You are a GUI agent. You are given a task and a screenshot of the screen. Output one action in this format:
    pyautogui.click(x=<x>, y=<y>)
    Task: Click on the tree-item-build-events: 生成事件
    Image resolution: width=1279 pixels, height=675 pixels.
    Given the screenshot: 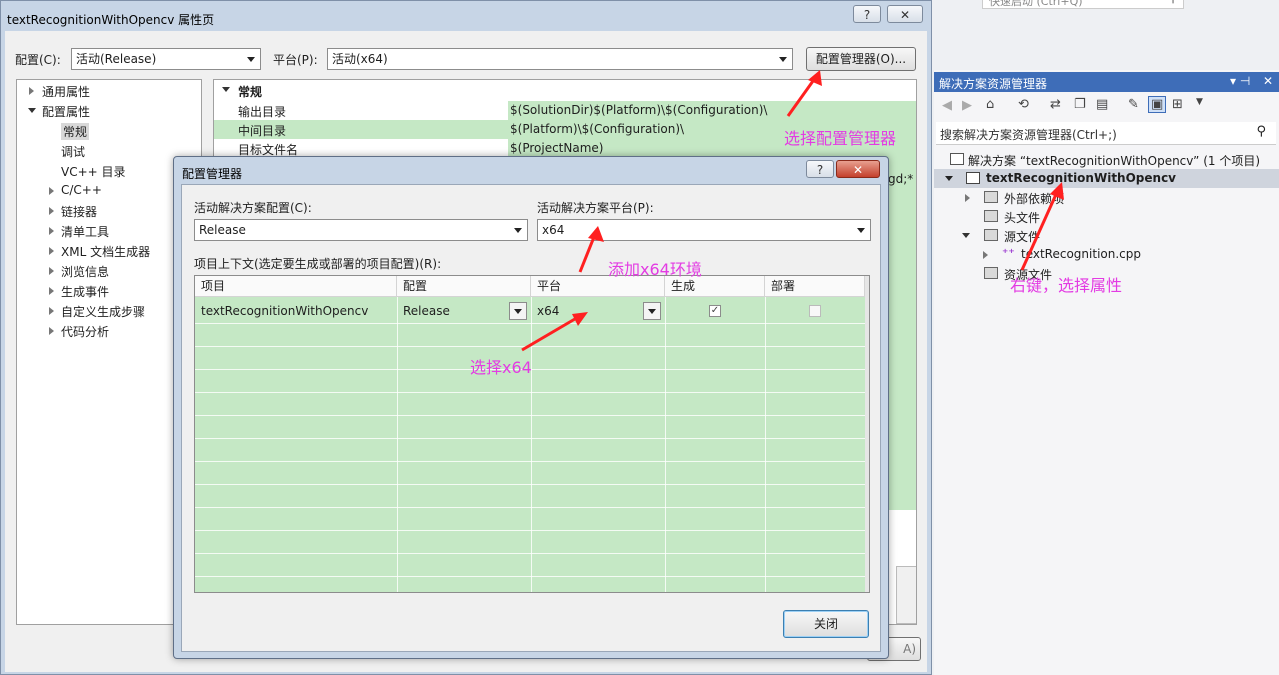 What is the action you would take?
    pyautogui.click(x=85, y=291)
    